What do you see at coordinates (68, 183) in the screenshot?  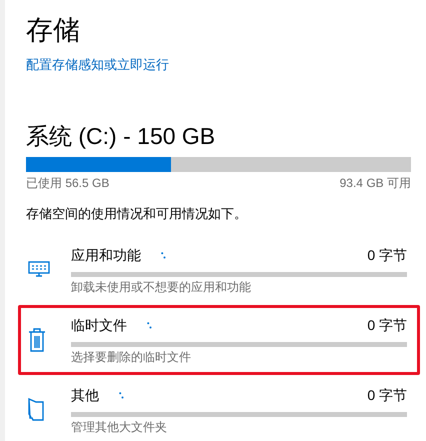 I see `used-label: 已使用 56.5 GB` at bounding box center [68, 183].